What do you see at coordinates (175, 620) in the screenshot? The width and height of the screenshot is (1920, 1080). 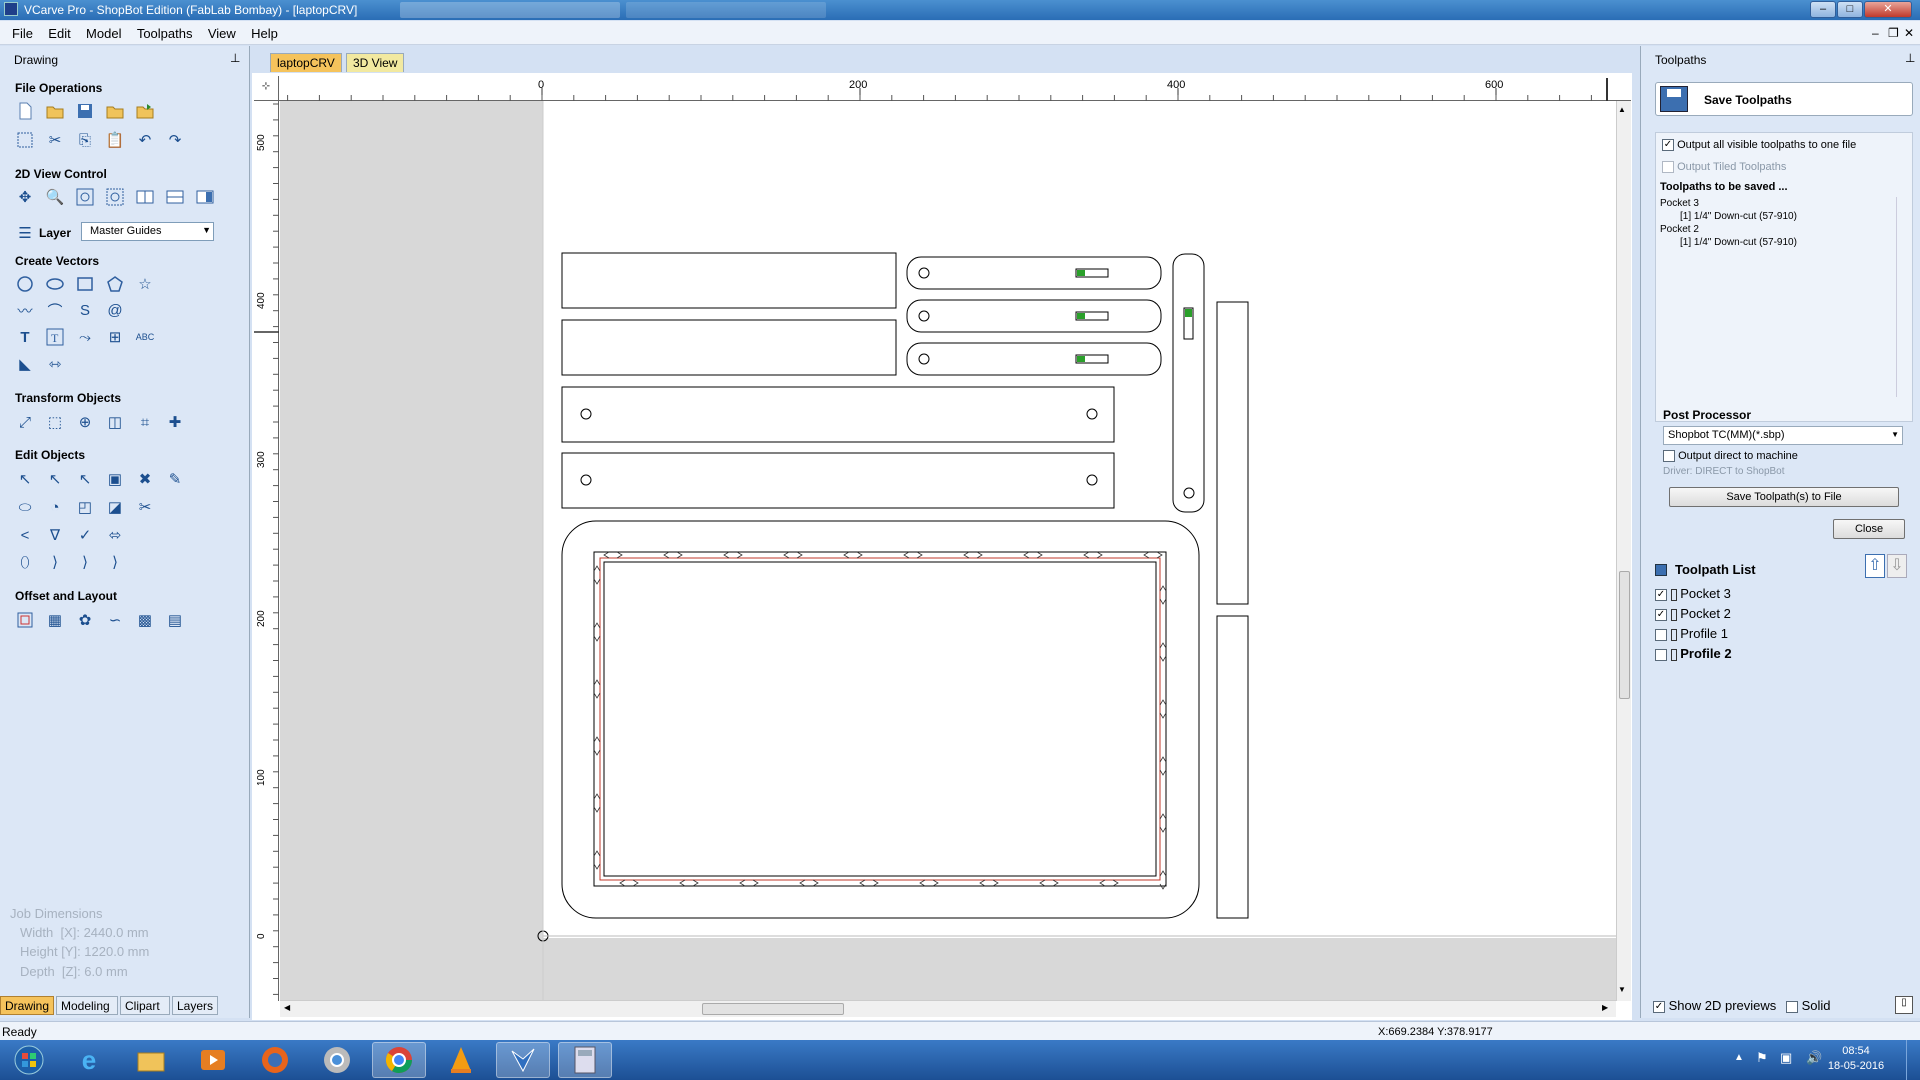 I see `auto-nest-icon: ▤` at bounding box center [175, 620].